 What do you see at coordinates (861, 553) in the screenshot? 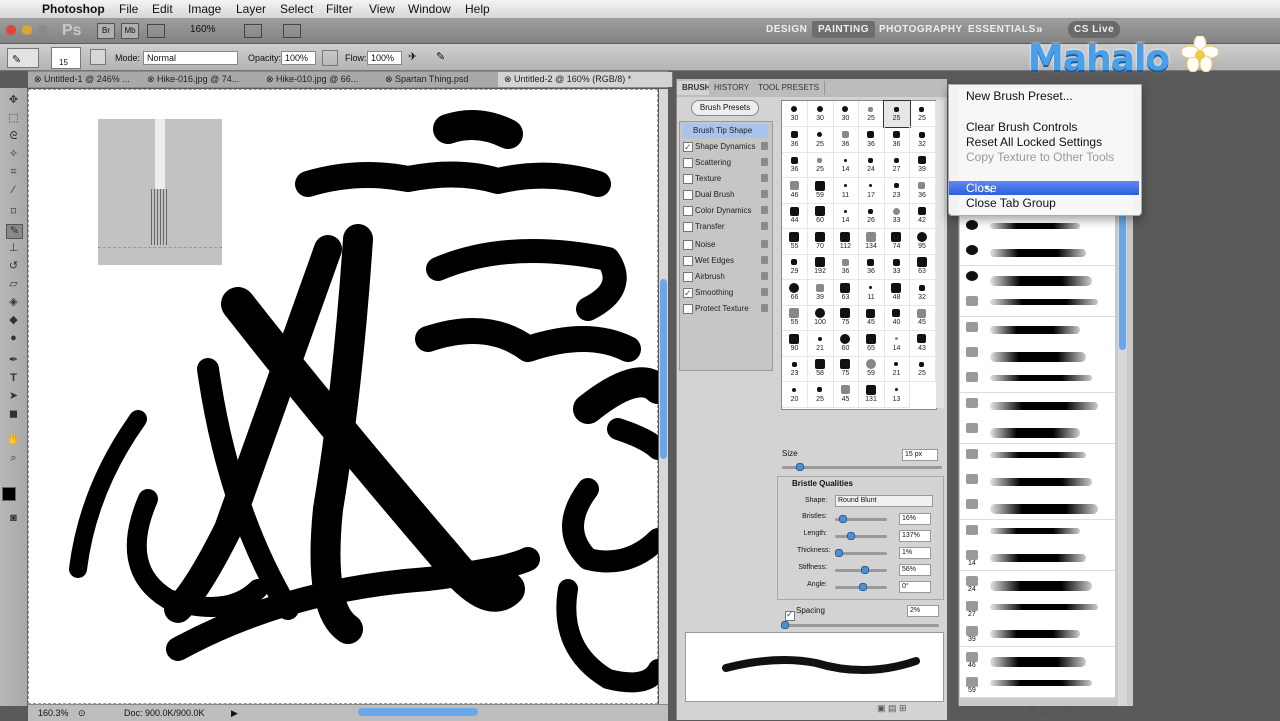
I see `thickness-slider` at bounding box center [861, 553].